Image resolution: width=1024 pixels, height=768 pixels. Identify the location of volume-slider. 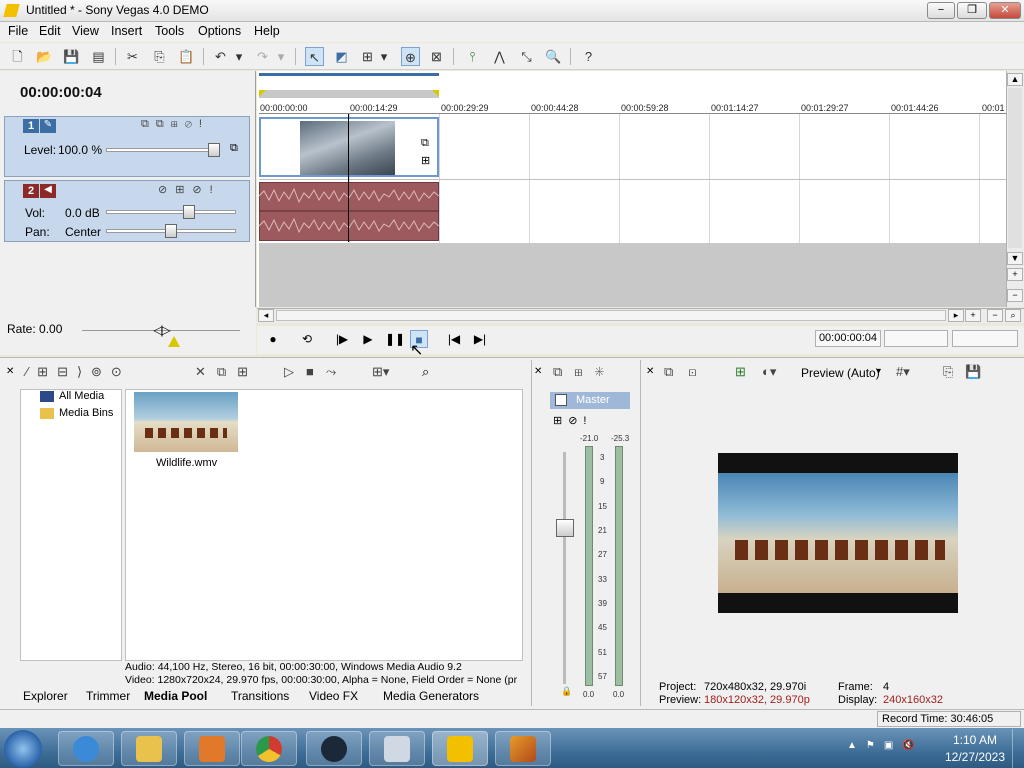
(171, 212).